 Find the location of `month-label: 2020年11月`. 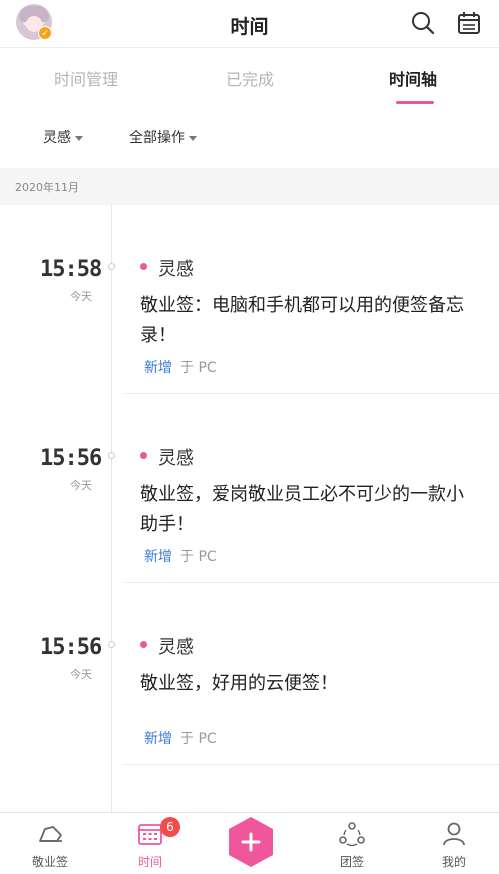

month-label: 2020年11月 is located at coordinates (47, 187).